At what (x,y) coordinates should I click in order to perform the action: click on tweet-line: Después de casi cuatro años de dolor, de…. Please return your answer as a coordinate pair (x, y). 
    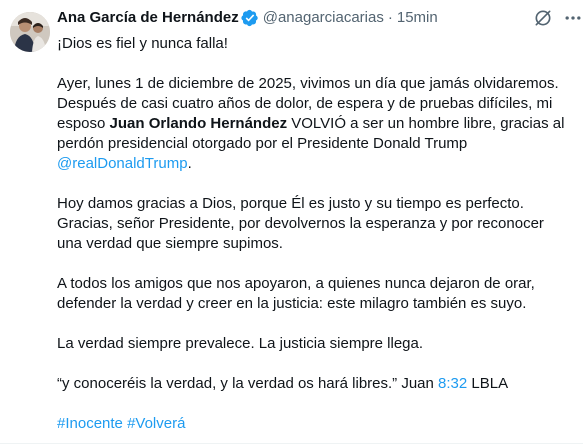
    Looking at the image, I should click on (305, 103).